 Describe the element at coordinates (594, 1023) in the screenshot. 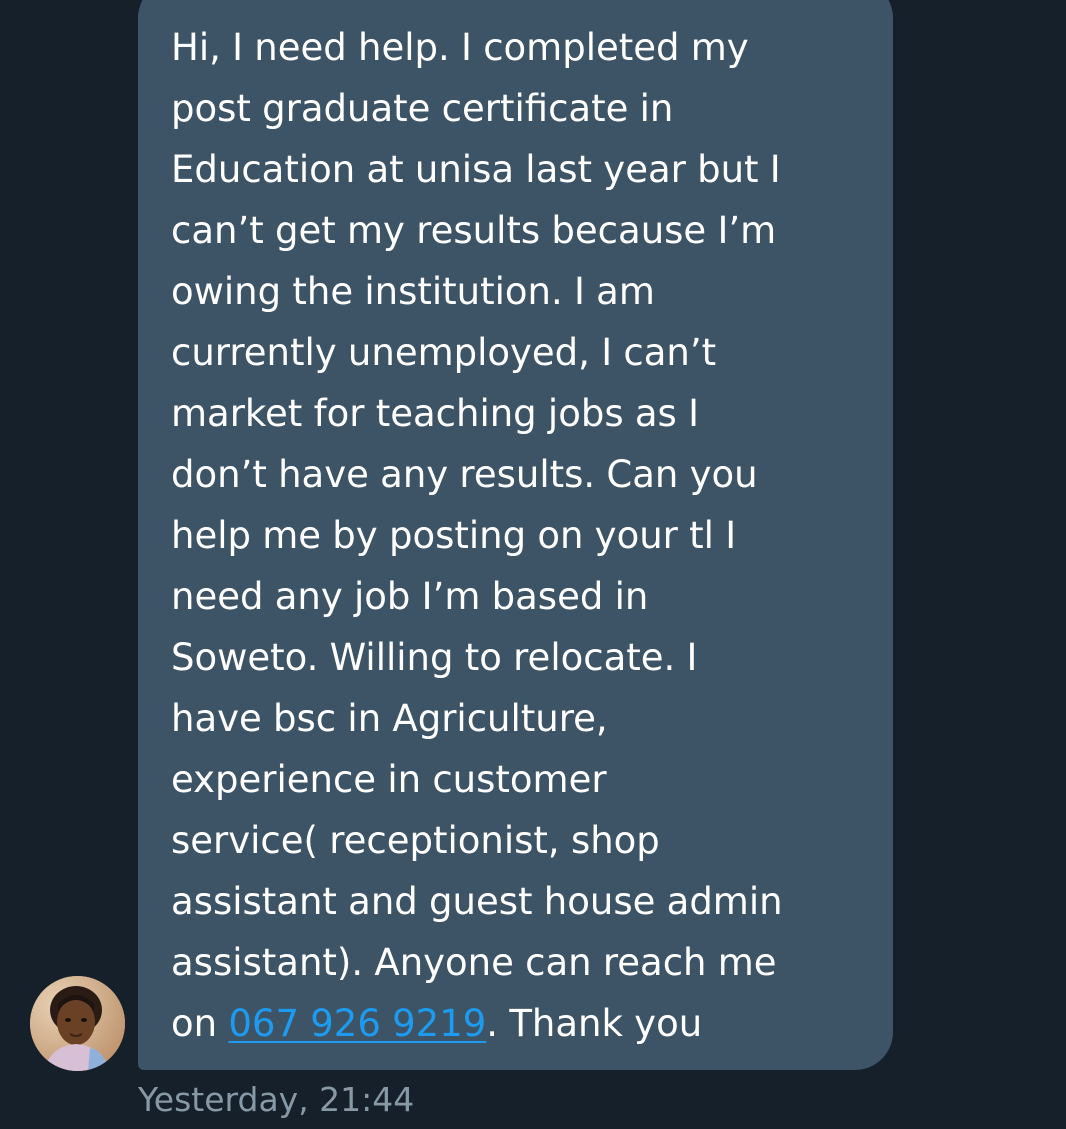

I see `message-text-after-link: . Thank you` at that location.